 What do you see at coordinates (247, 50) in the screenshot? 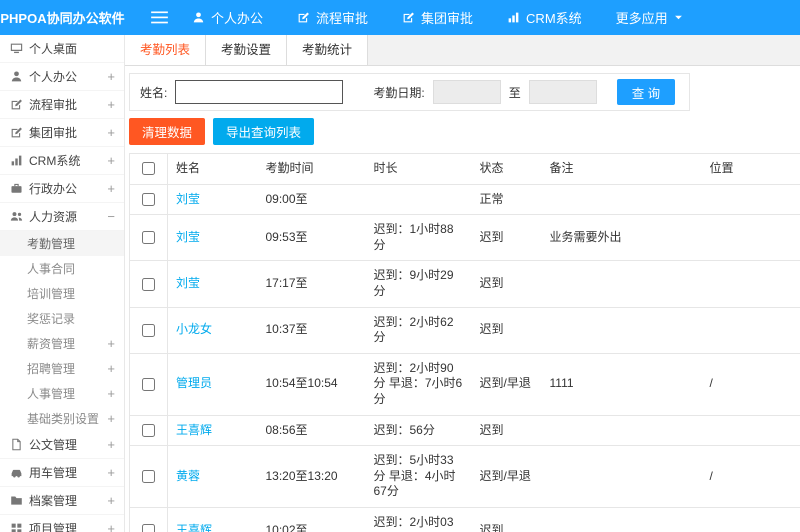
I see `tab-2: 考勤设置` at bounding box center [247, 50].